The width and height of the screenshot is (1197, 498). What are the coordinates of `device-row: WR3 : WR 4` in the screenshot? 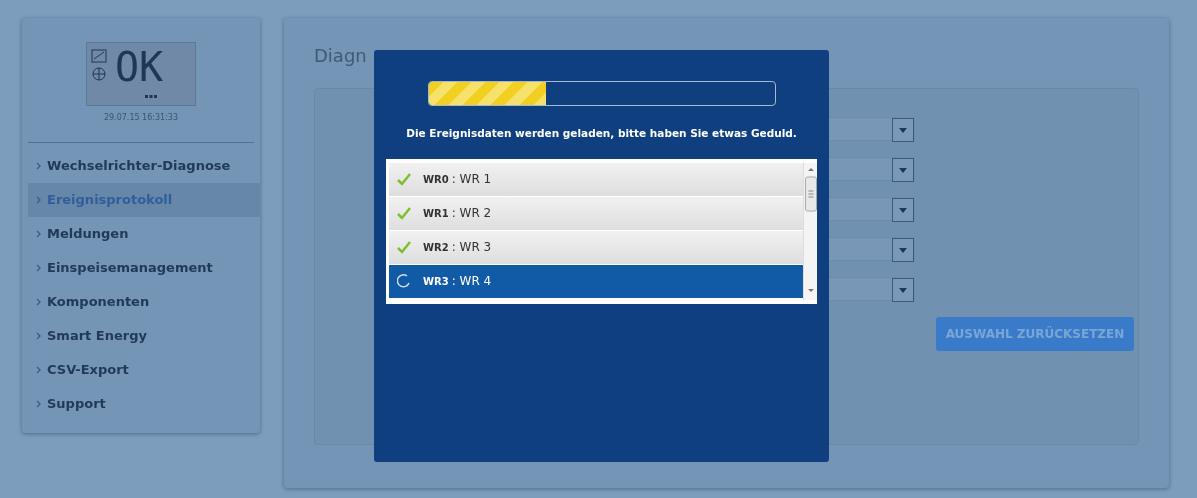 It's located at (596, 281).